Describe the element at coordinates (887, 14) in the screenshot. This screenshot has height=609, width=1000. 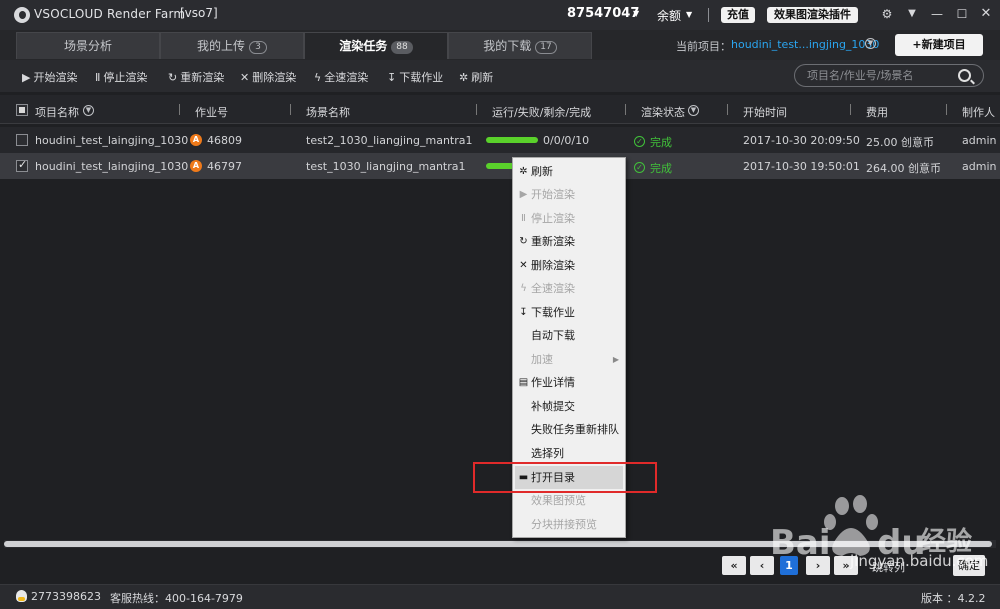
I see `gear-icon: ⚙` at that location.